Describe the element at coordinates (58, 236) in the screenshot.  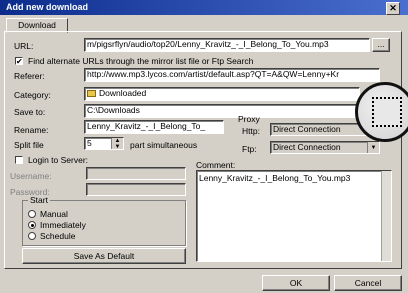
I see `radio-schedule-label: Schedule` at that location.